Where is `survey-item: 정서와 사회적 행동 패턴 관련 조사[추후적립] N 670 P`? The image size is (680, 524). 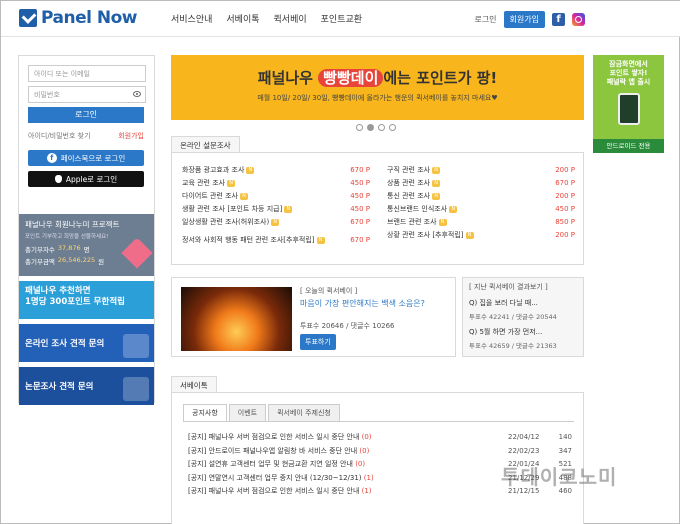
survey-item: 정서와 사회적 행동 패턴 관련 조사[추후적립] N 670 P is located at coordinates (276, 240).